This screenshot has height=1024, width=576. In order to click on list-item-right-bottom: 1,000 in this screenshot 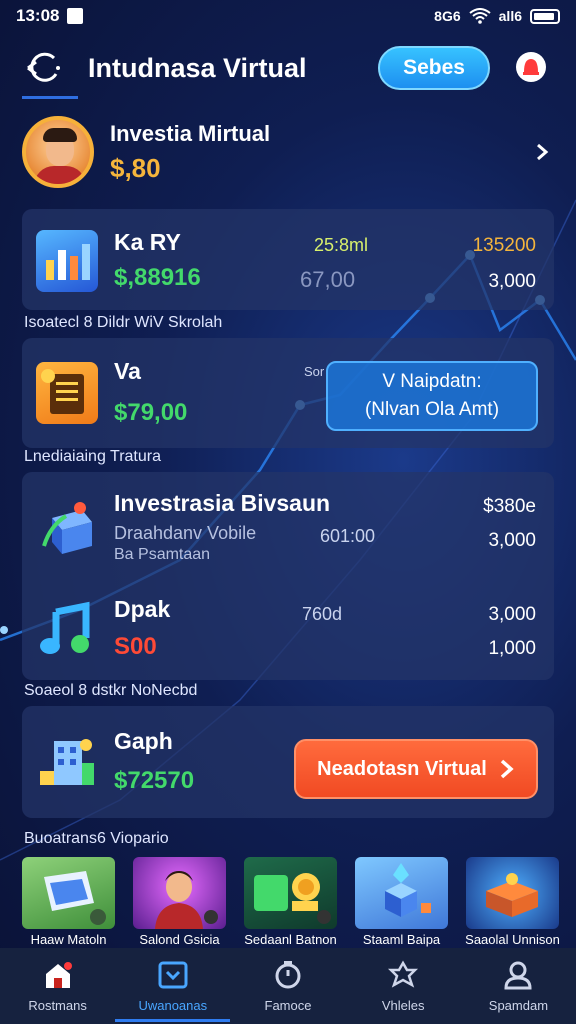, I will do `click(512, 648)`.